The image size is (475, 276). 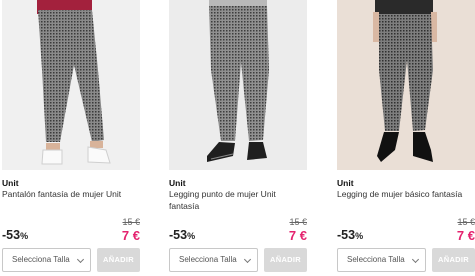 What do you see at coordinates (405, 194) in the screenshot?
I see `product-title: Legging de mujer básico fantasía` at bounding box center [405, 194].